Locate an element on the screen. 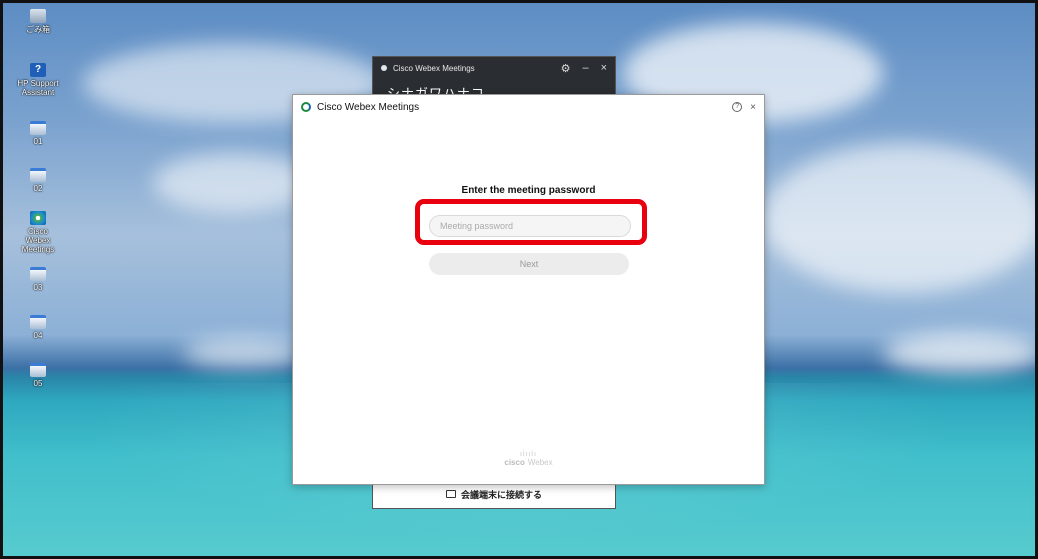 This screenshot has width=1038, height=559. connect-device-label: 会議端末に接続する is located at coordinates (501, 494).